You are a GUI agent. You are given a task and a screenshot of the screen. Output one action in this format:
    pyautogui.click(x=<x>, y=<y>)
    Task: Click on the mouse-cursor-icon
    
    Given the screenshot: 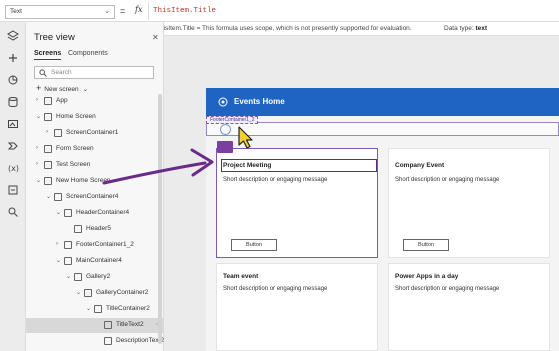 What is the action you would take?
    pyautogui.click(x=245, y=137)
    